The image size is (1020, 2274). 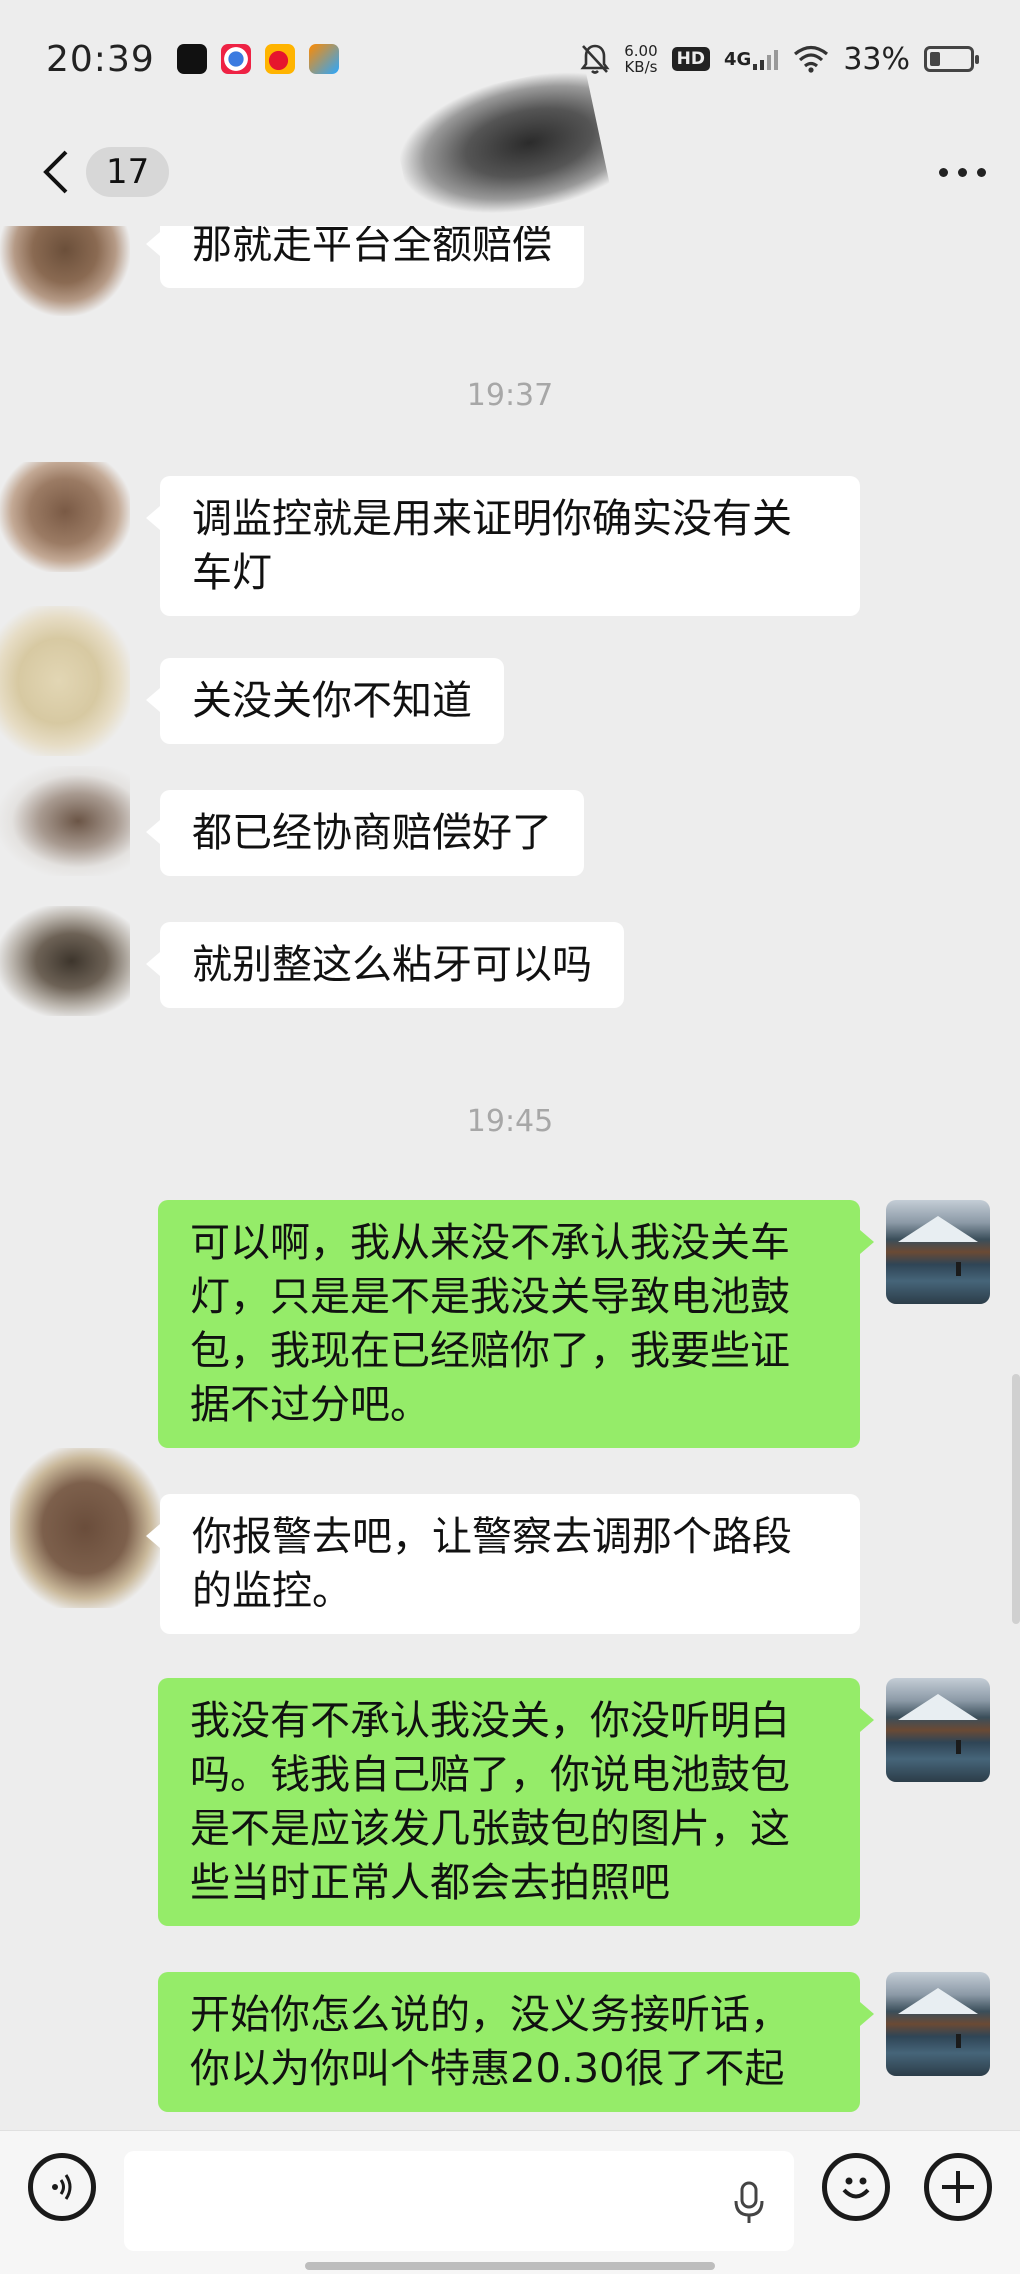 What do you see at coordinates (232, 573) in the screenshot?
I see `message-text-line: 车灯` at bounding box center [232, 573].